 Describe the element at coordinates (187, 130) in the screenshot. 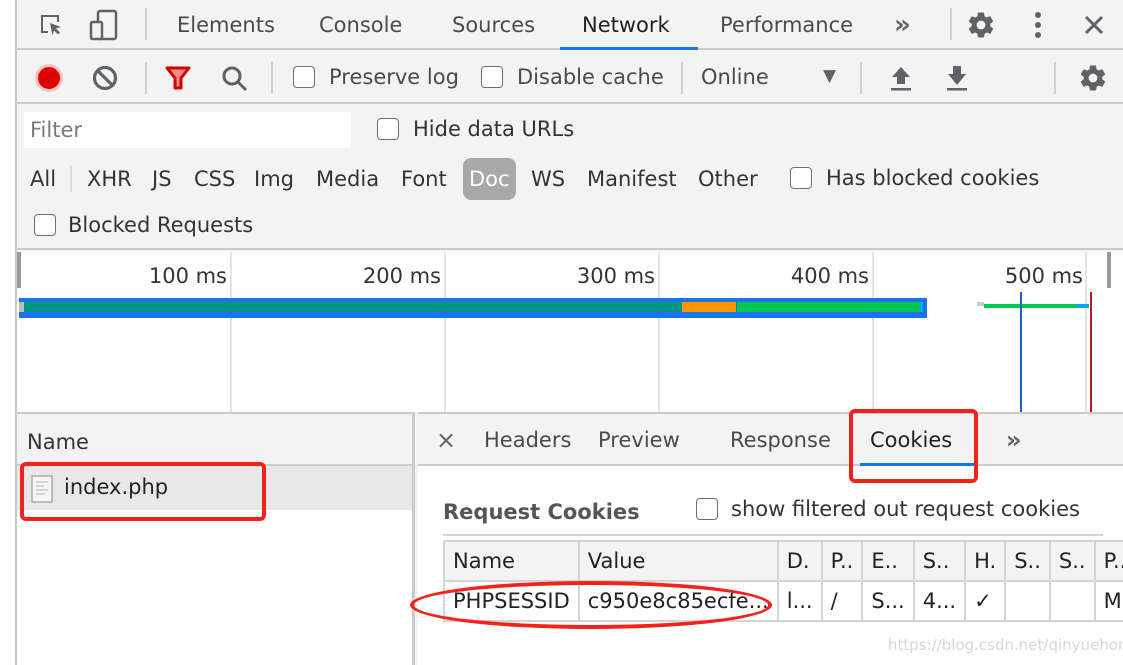

I see `filter-input` at that location.